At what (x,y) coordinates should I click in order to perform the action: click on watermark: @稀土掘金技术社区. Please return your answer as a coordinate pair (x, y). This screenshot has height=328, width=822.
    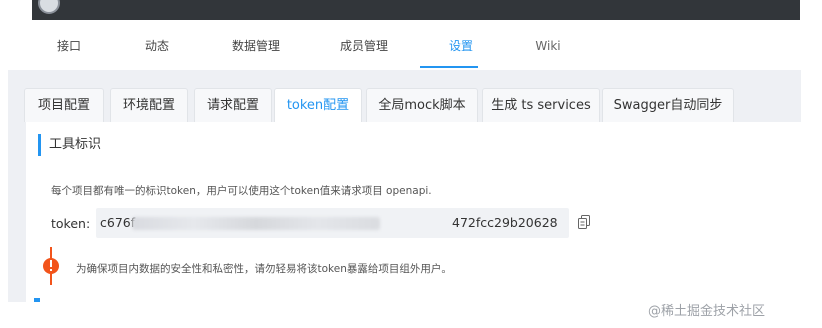
    Looking at the image, I should click on (707, 311).